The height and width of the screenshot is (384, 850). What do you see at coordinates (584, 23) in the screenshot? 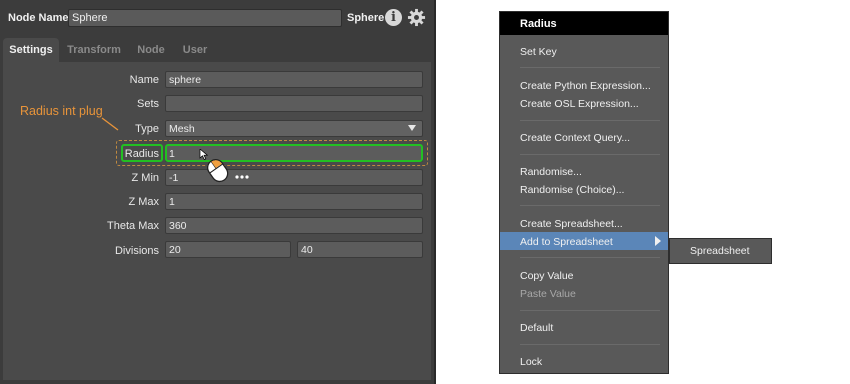
I see `context-menu-title: Radius` at bounding box center [584, 23].